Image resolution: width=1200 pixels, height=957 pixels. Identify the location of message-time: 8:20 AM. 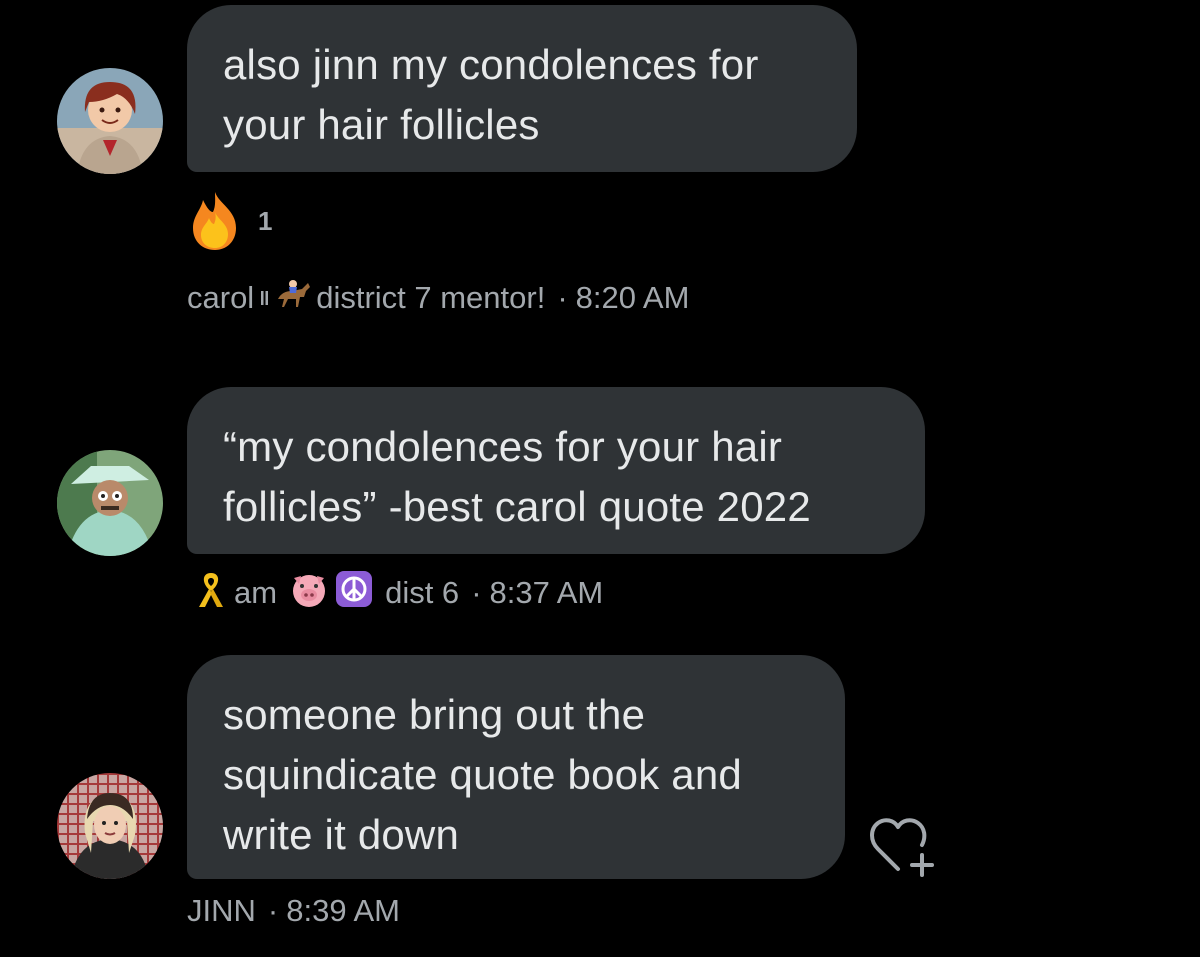
(632, 297).